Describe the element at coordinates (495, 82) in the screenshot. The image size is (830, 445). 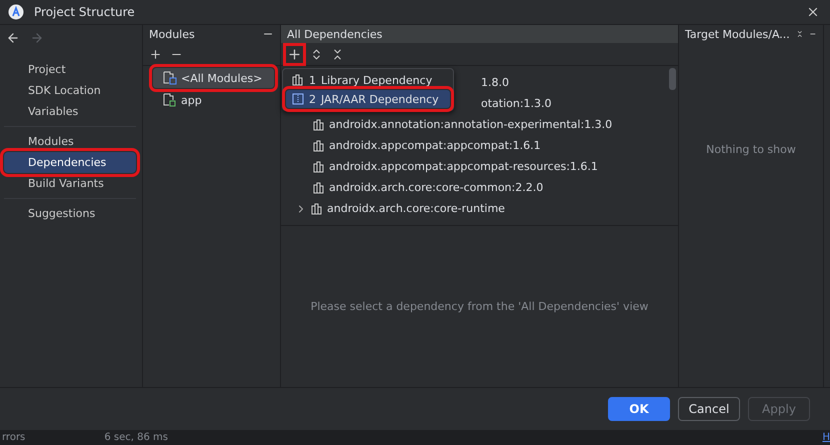
I see `dependency-item: 1.8.0` at that location.